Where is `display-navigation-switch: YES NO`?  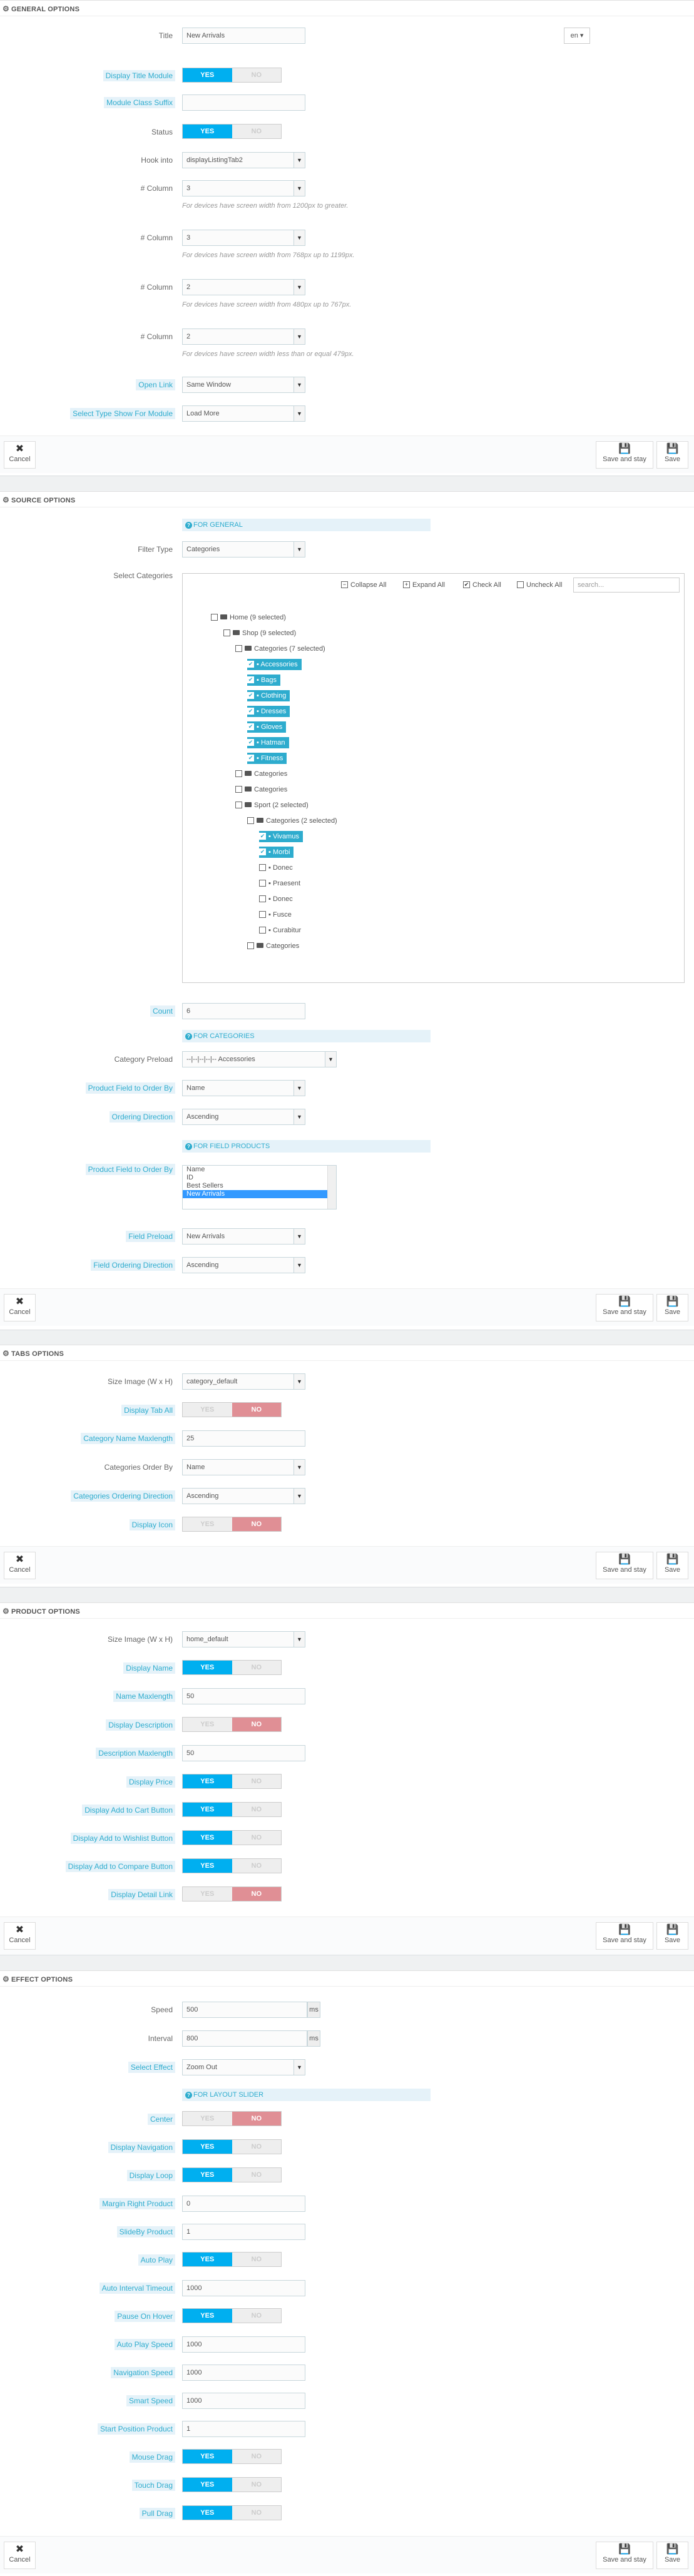
display-navigation-switch: YES NO is located at coordinates (232, 2147).